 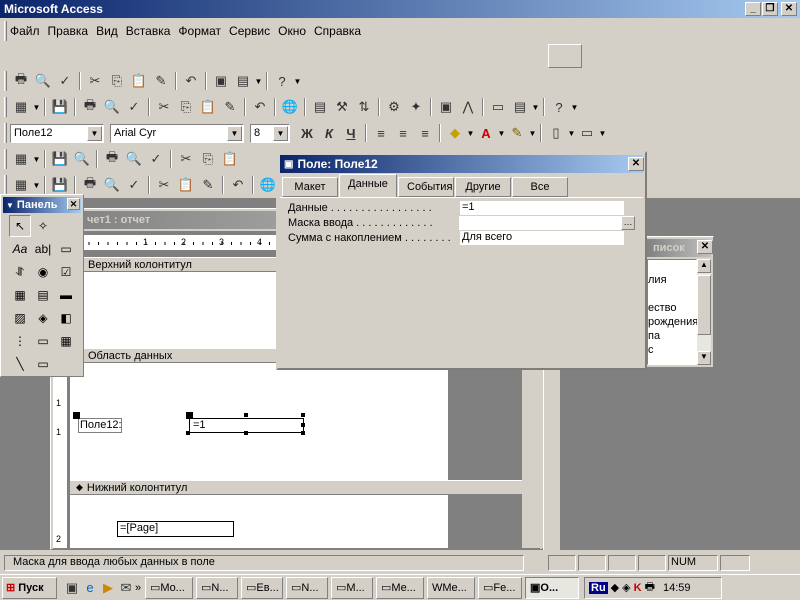 I want to click on tab-events: События, so click(x=426, y=187).